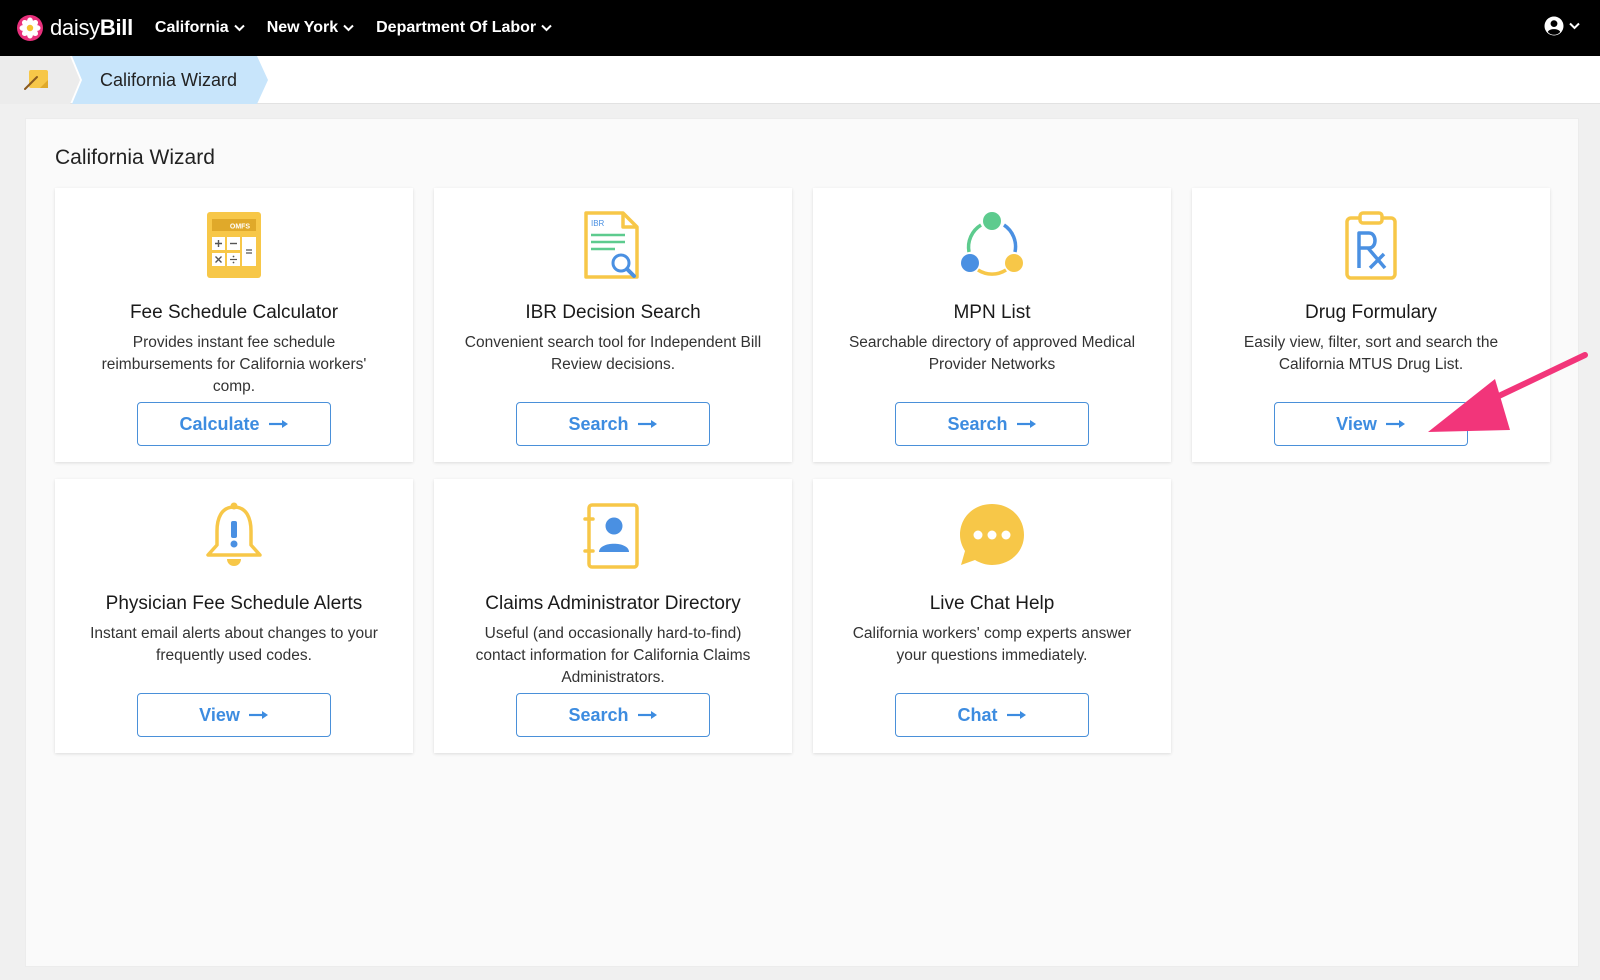 This screenshot has width=1600, height=980. I want to click on card-title: Fee Schedule Calculator, so click(234, 312).